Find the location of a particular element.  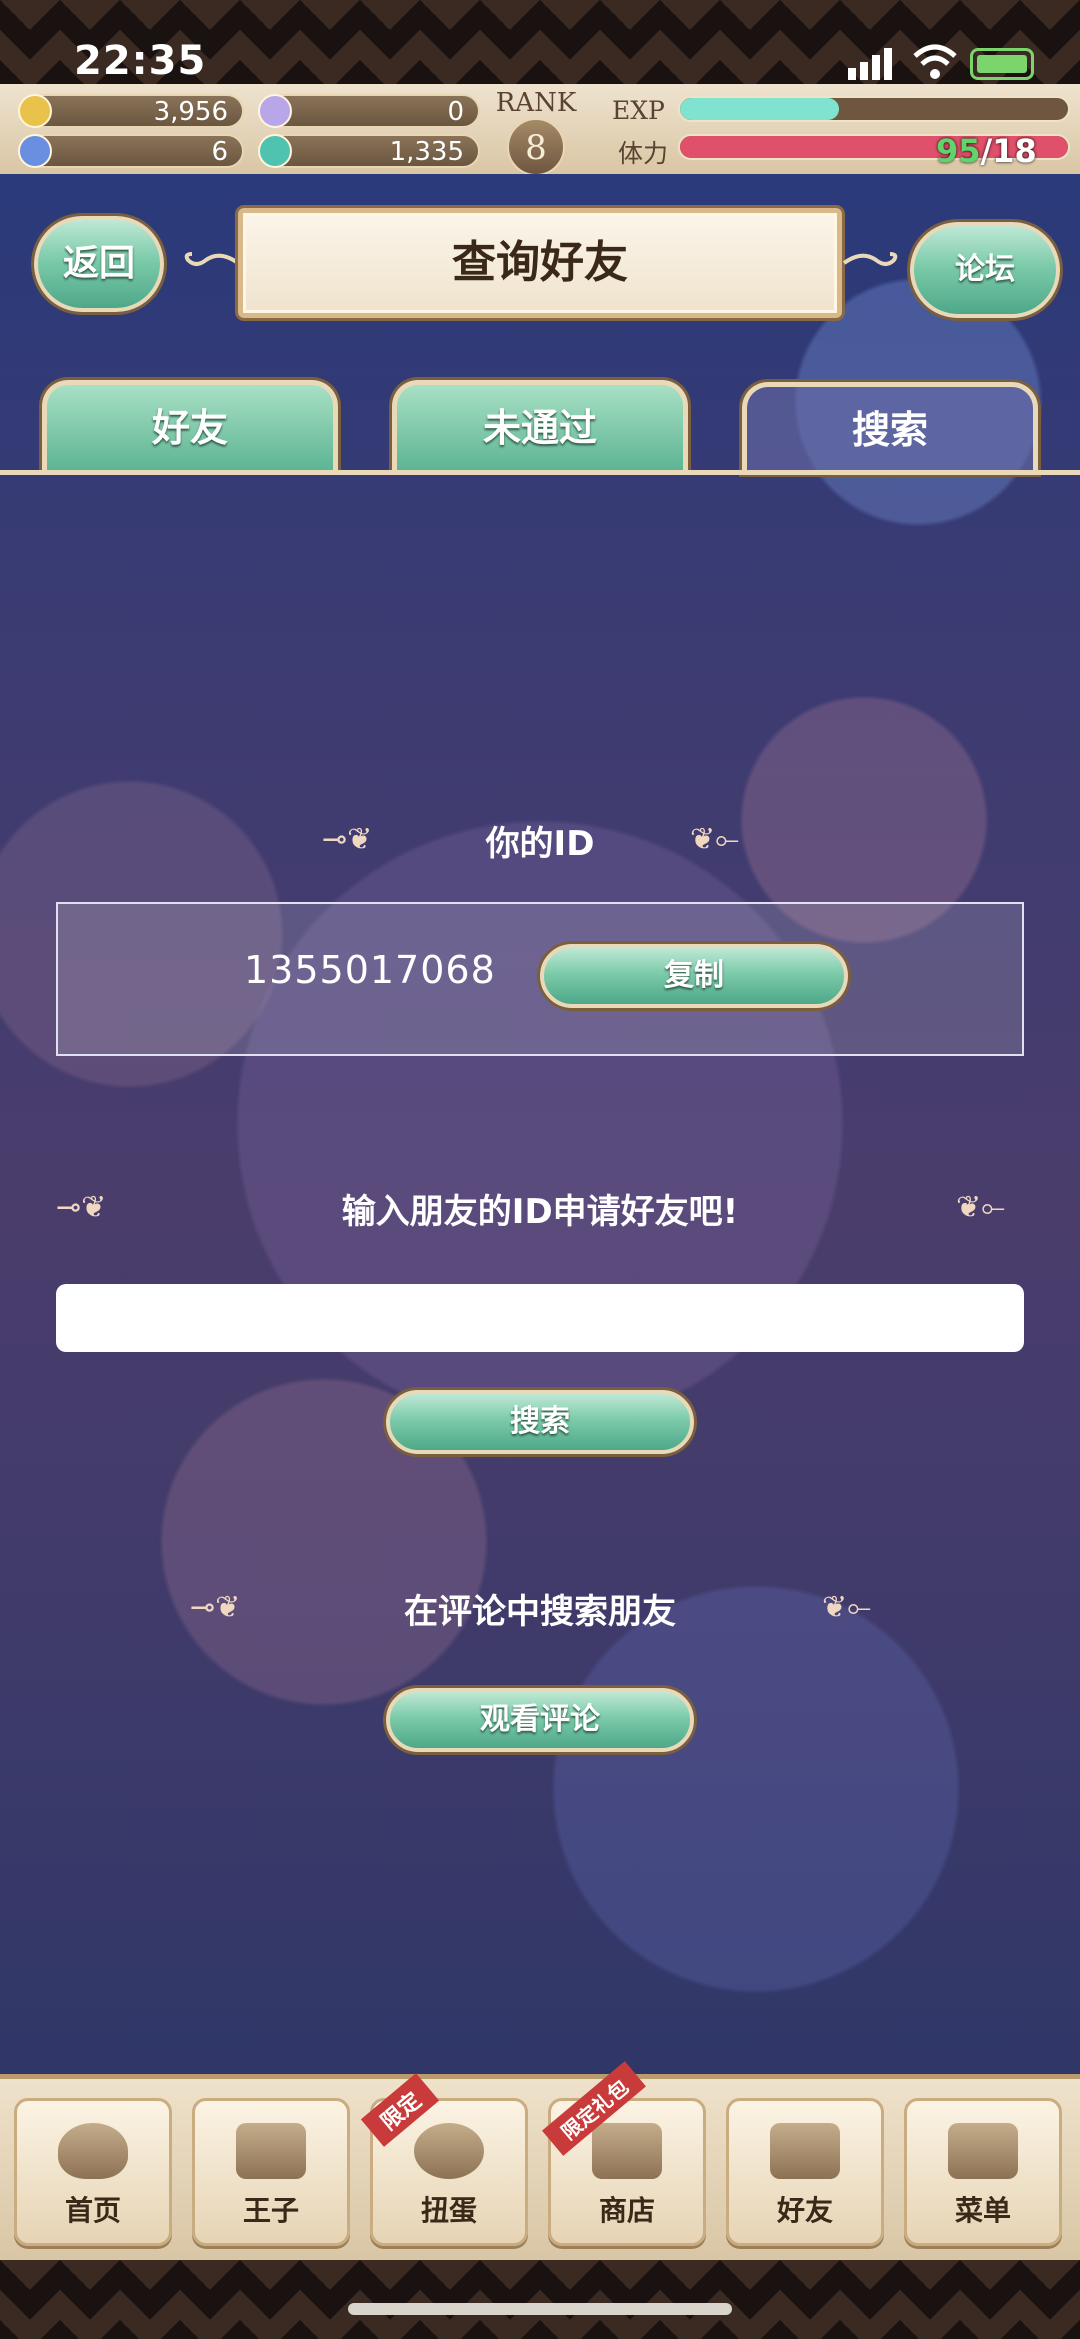

nav-label: 菜单 is located at coordinates (982, 2210).